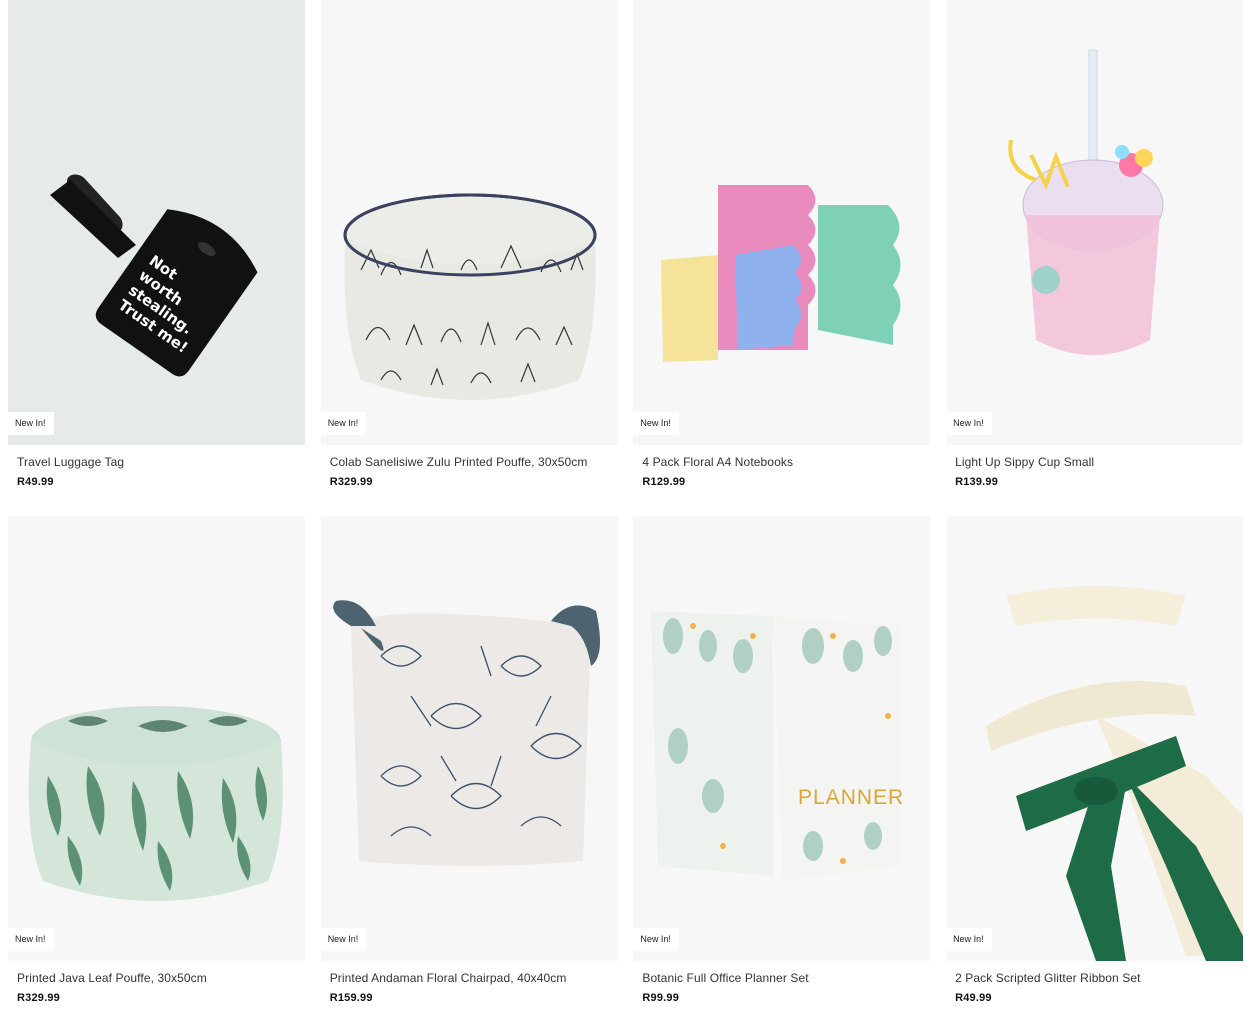  Describe the element at coordinates (664, 482) in the screenshot. I see `product-price: R129.99` at that location.